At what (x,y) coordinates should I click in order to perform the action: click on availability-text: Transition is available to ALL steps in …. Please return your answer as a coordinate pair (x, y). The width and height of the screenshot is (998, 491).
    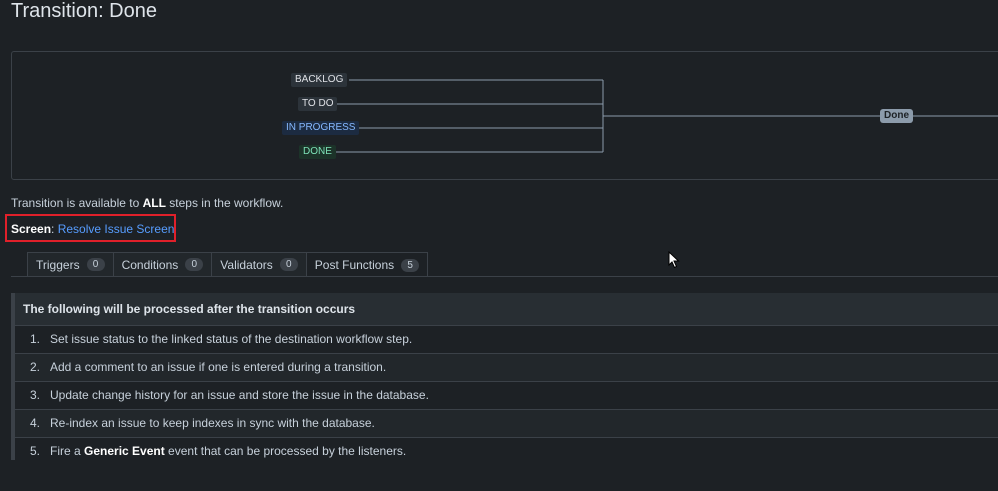
    Looking at the image, I should click on (147, 203).